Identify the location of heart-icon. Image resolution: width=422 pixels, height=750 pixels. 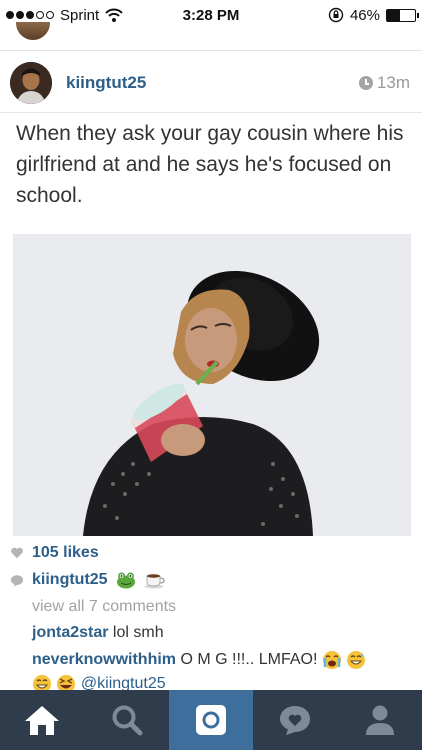
(17, 553).